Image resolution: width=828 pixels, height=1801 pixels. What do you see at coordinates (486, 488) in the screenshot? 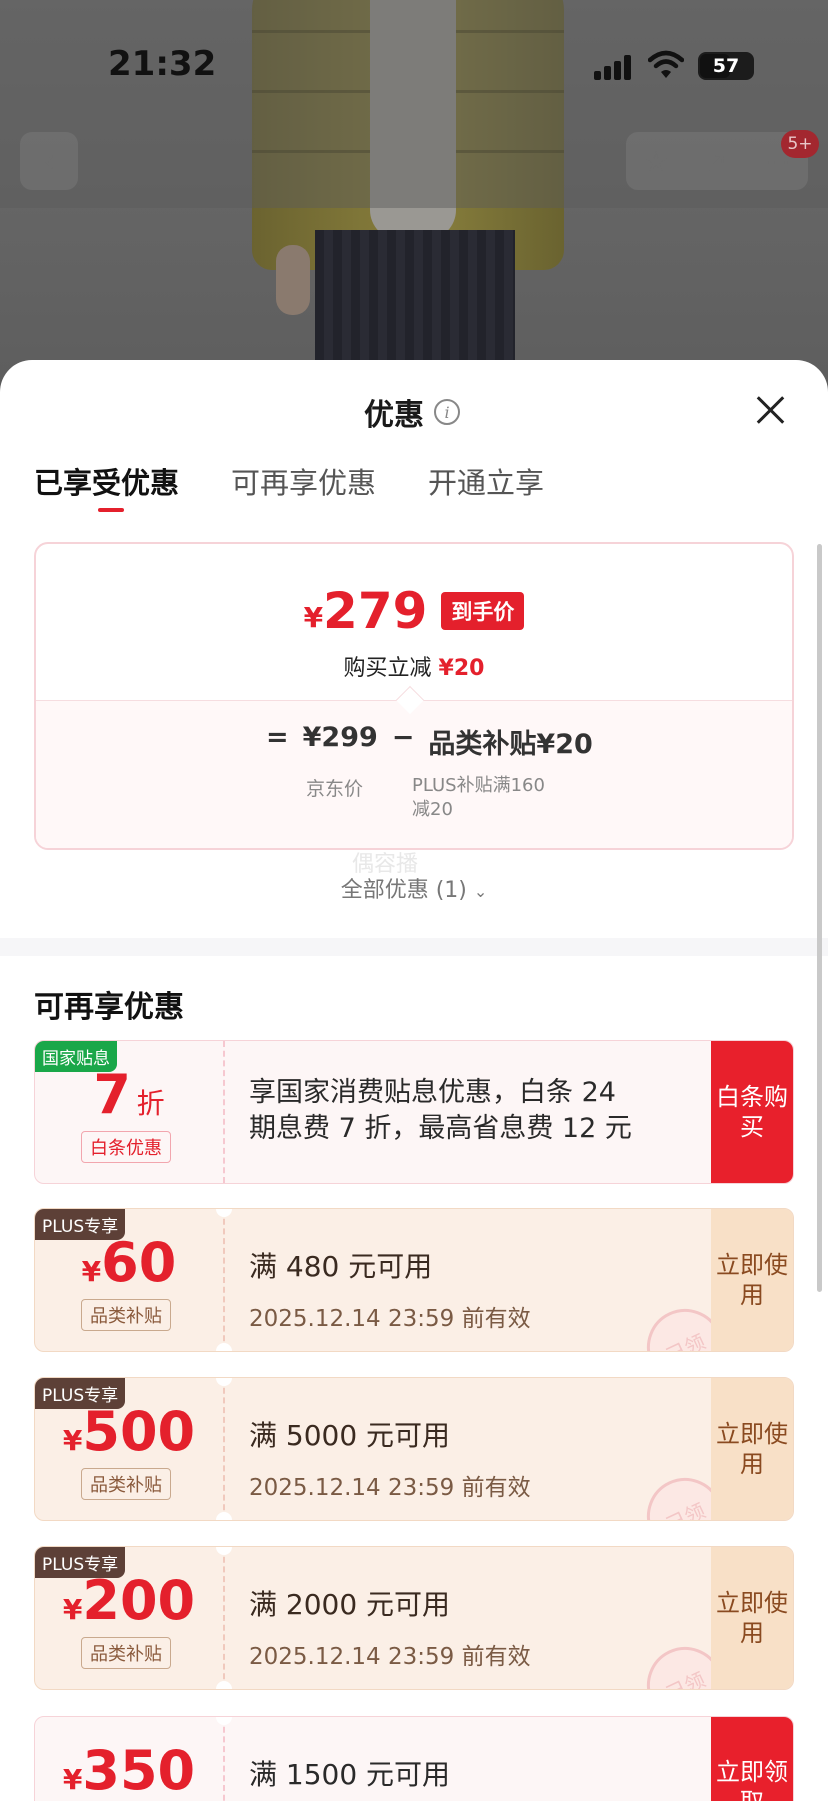
I see `tab-activate: 开通立享` at bounding box center [486, 488].